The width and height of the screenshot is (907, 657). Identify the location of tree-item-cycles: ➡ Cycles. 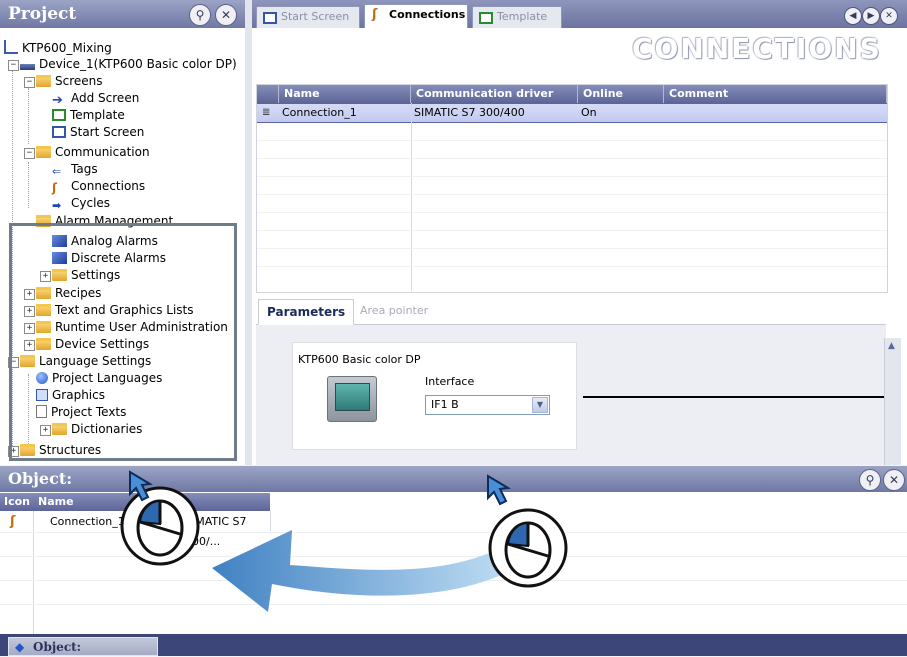
(81, 203).